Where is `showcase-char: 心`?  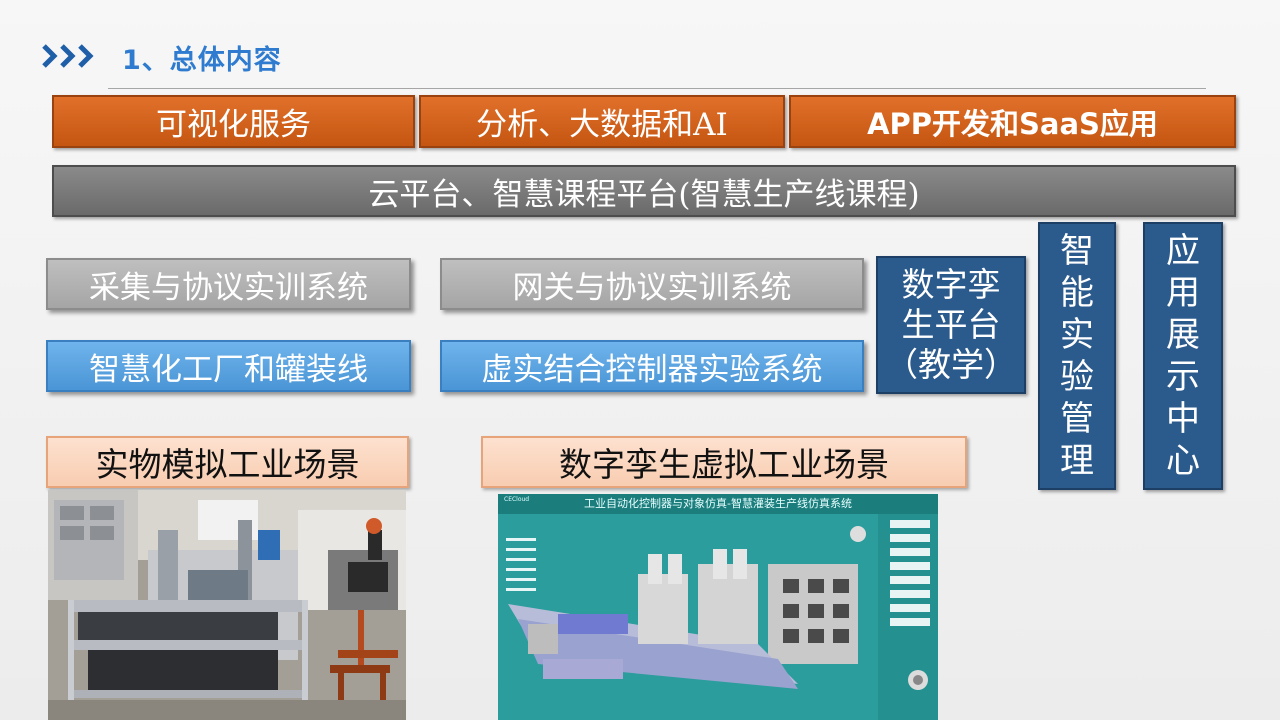 showcase-char: 心 is located at coordinates (1183, 461).